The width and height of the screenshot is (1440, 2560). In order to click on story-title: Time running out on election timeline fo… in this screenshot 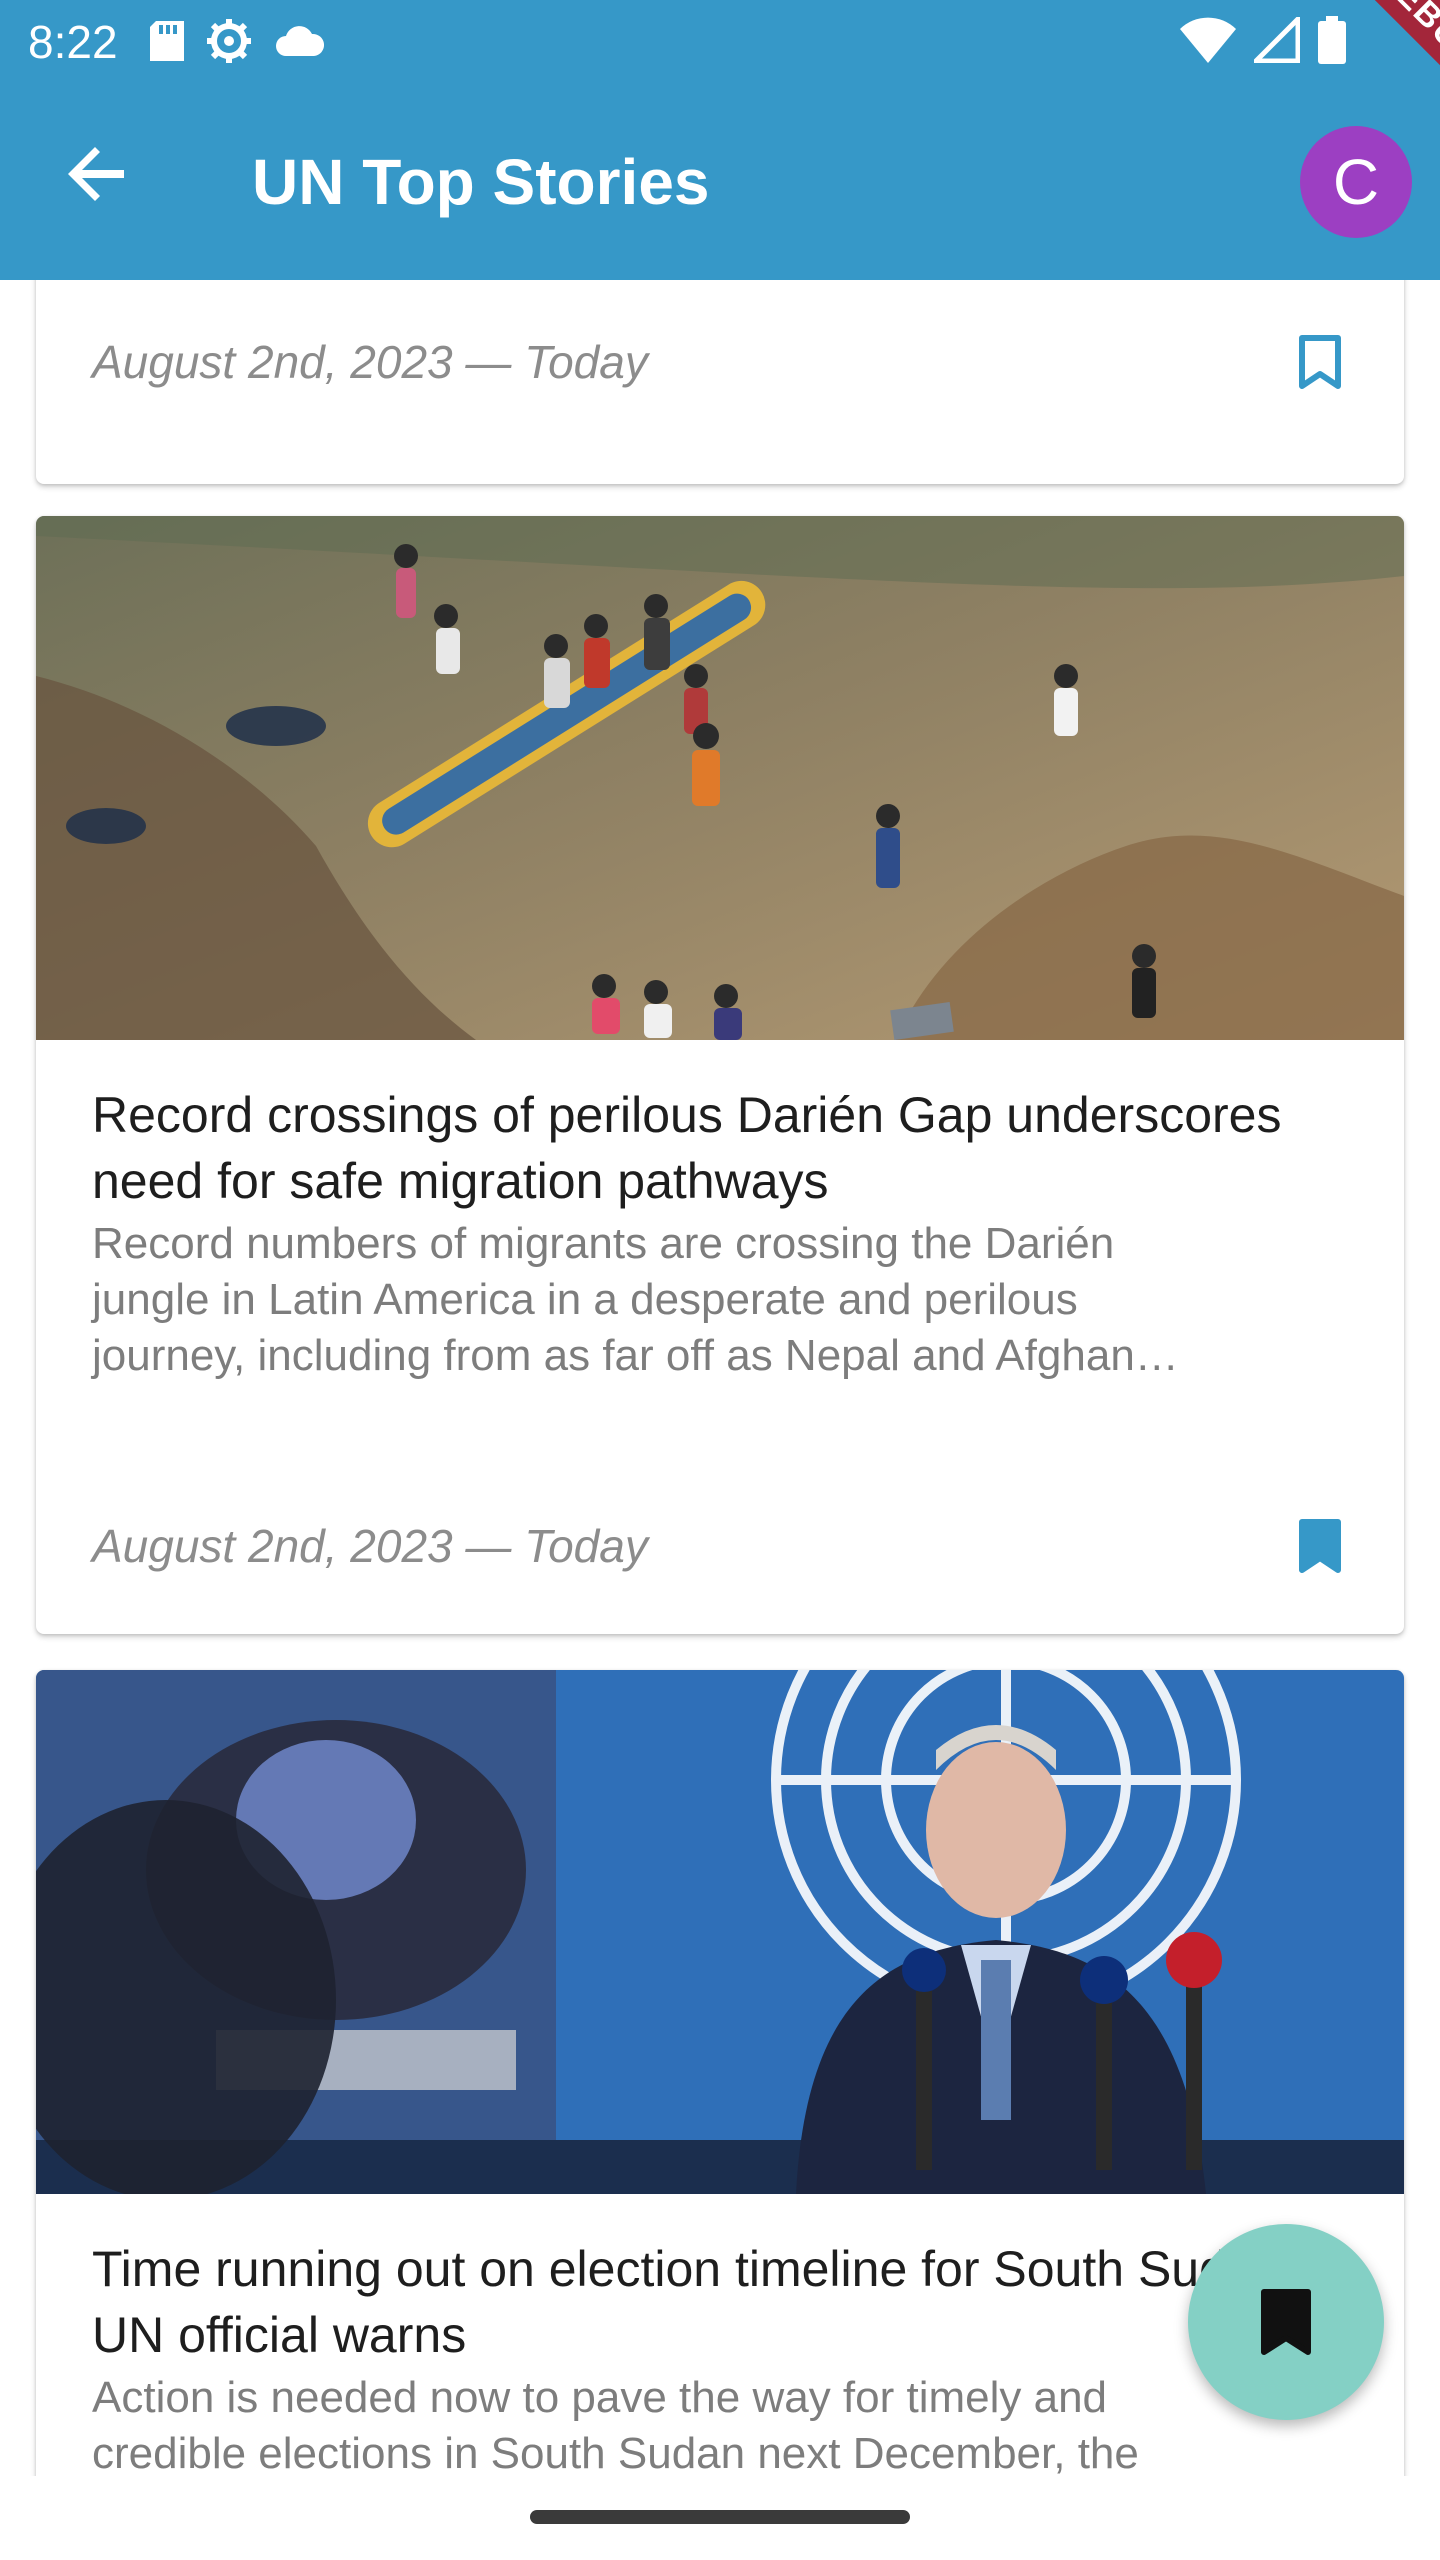, I will do `click(694, 2302)`.